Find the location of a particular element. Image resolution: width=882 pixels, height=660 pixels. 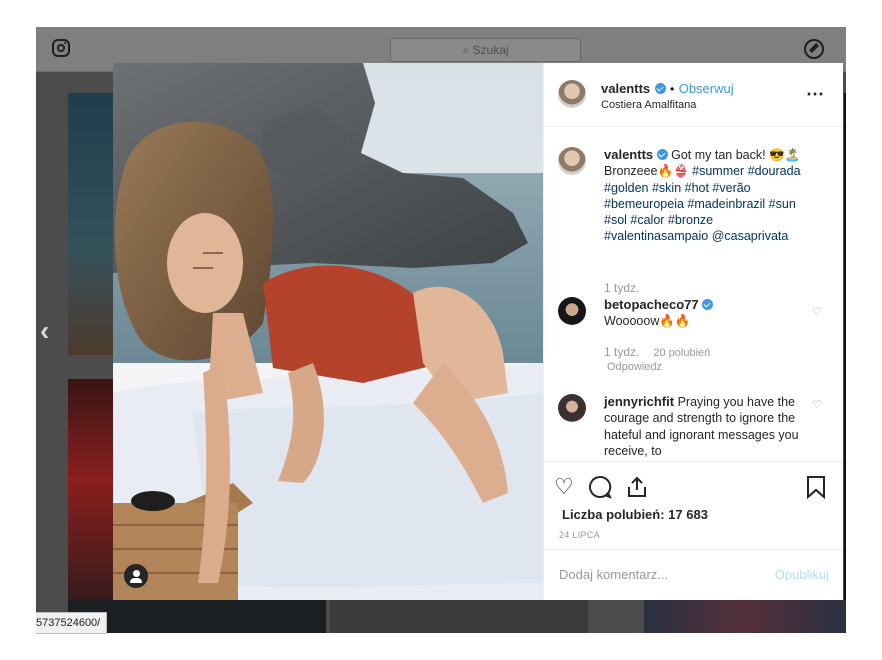

tagged-users-icon is located at coordinates (136, 576).